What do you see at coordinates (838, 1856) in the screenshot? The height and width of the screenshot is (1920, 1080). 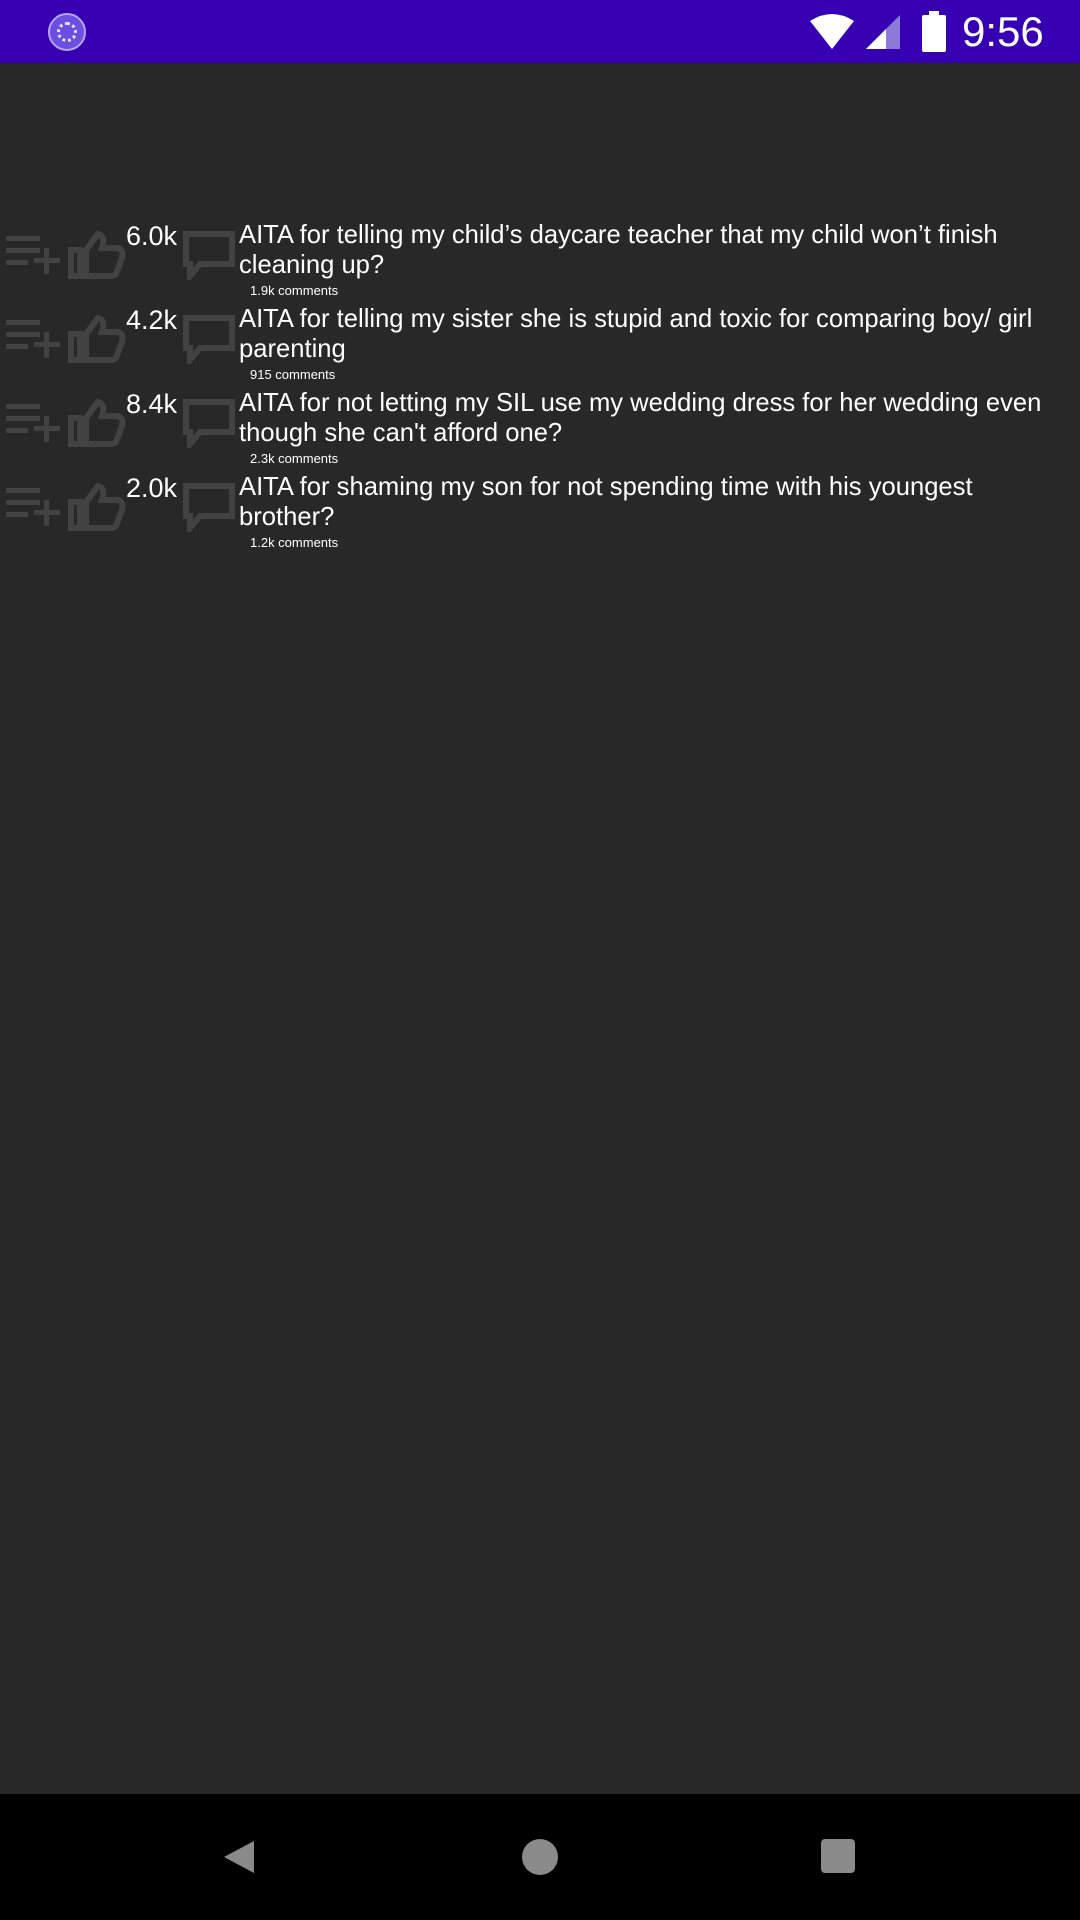 I see `recents-icon` at bounding box center [838, 1856].